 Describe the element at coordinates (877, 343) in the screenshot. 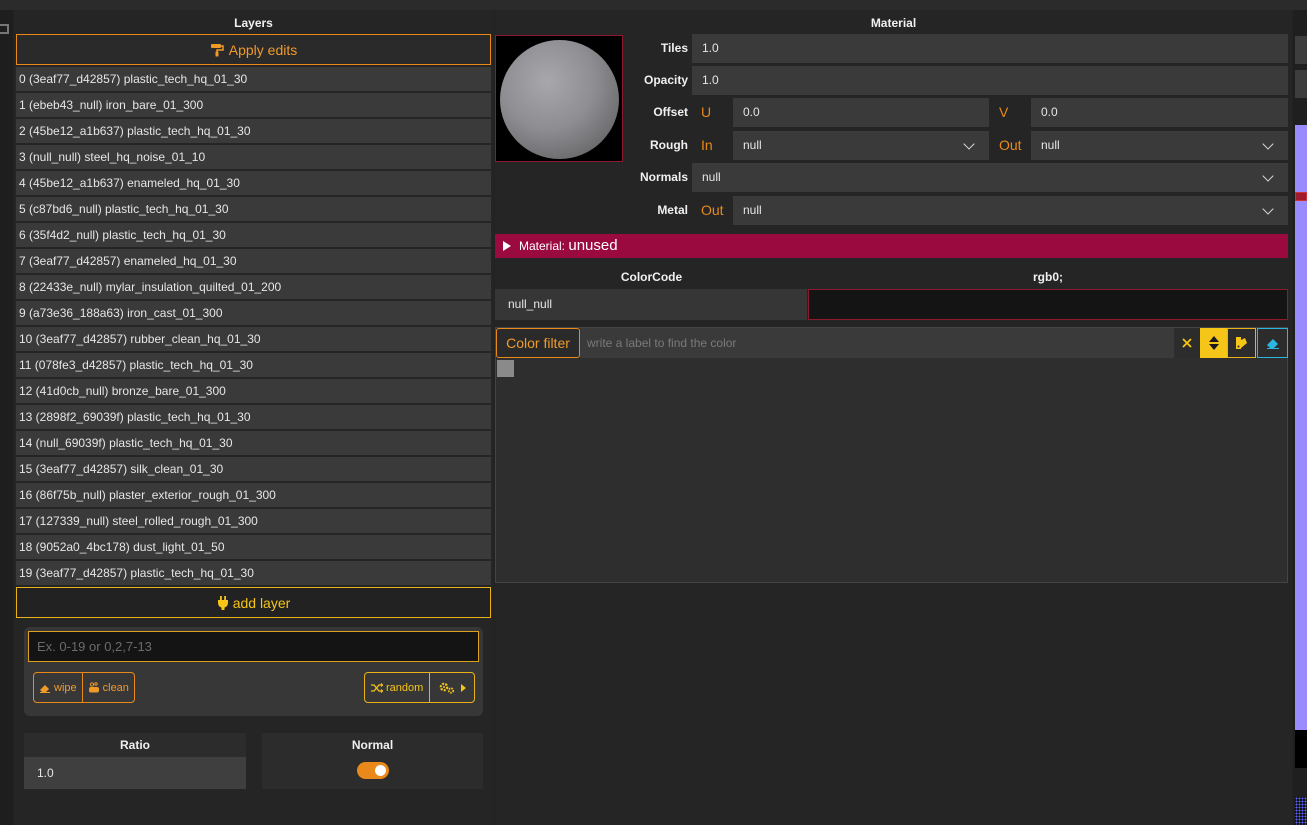

I see `color-filter-input` at that location.